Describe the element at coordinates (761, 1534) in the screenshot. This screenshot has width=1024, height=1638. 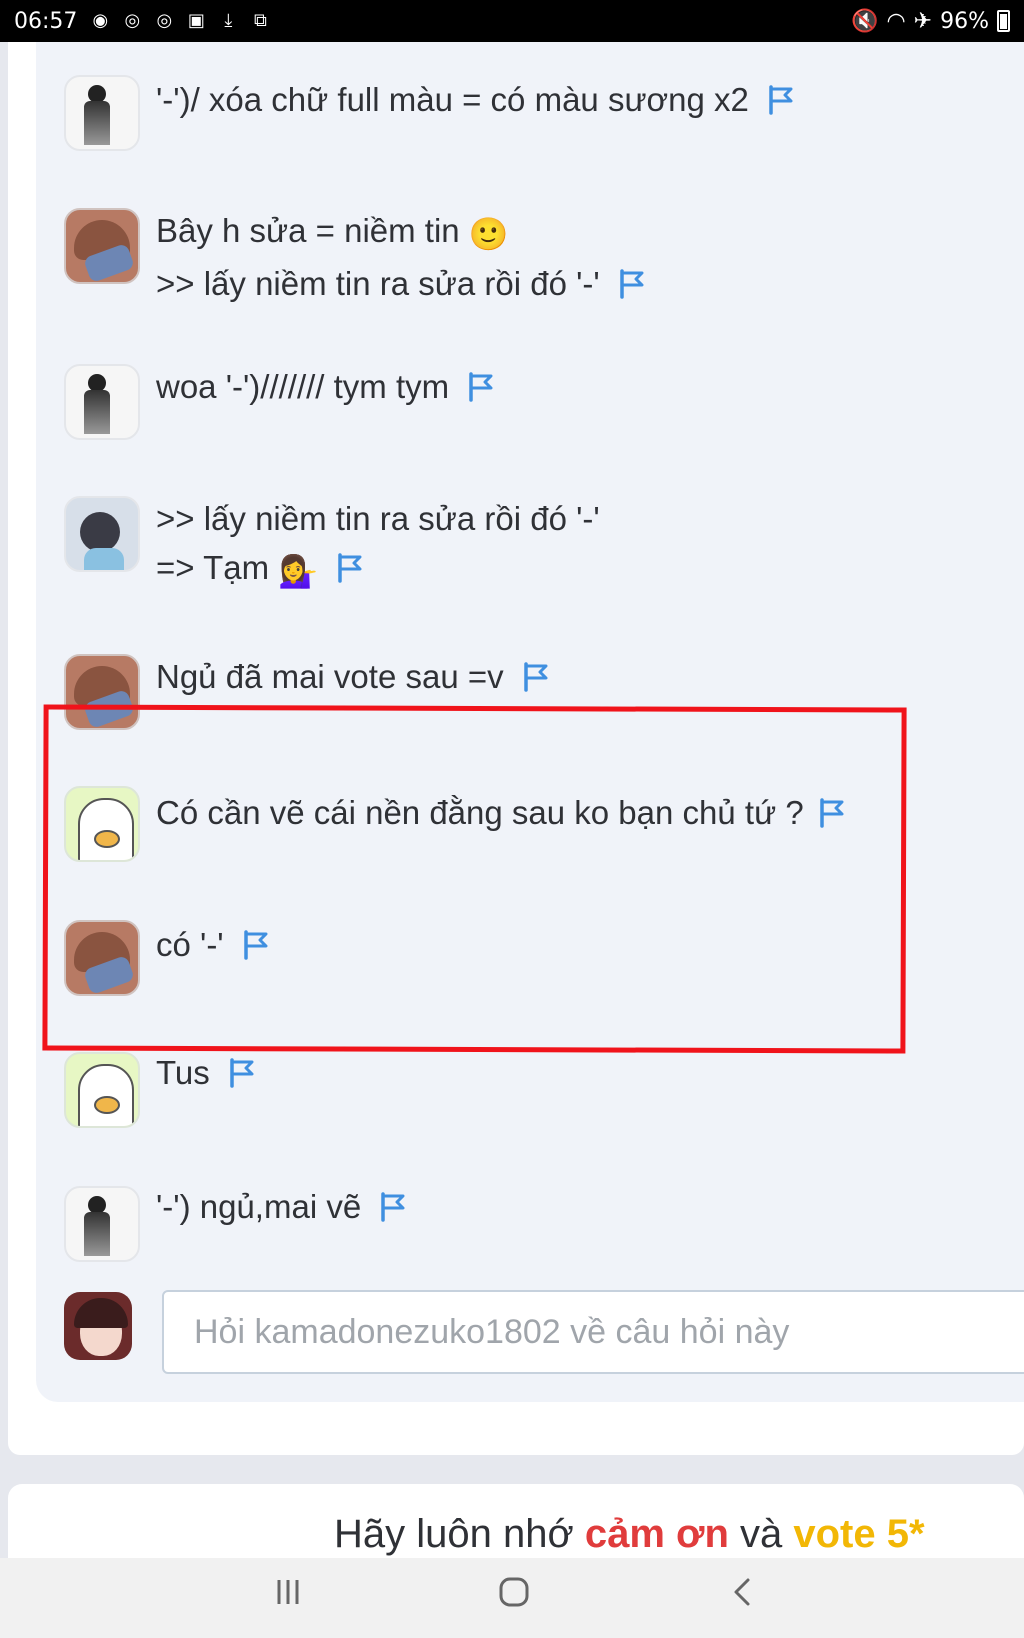
I see `thanks-text: và` at that location.